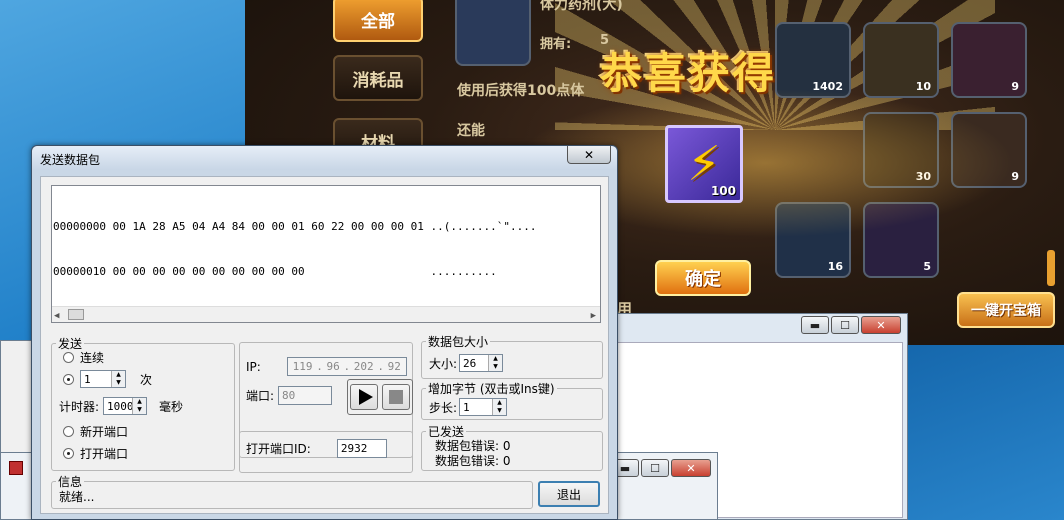  I want to click on step-stepper: 1 ▲ ▼, so click(483, 407).